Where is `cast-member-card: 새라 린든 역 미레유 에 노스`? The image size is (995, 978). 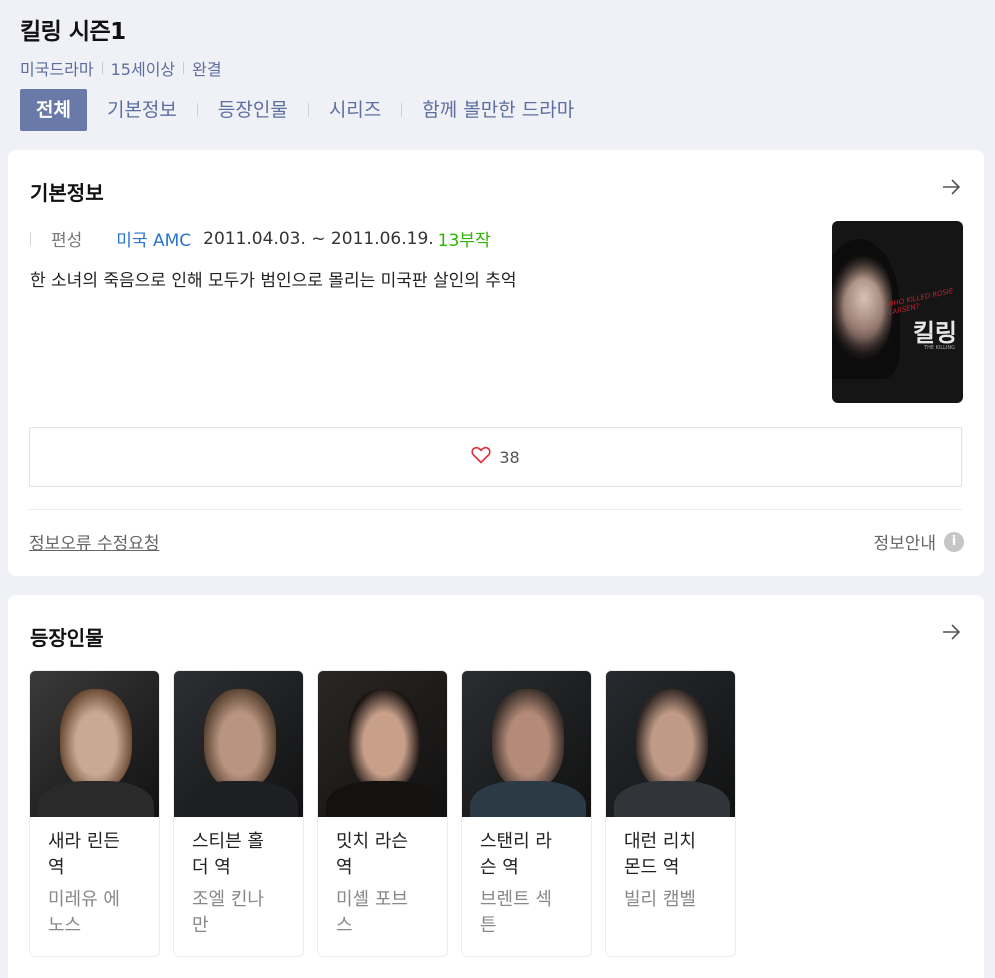
cast-member-card: 새라 린든 역 미레유 에 노스 is located at coordinates (94, 813).